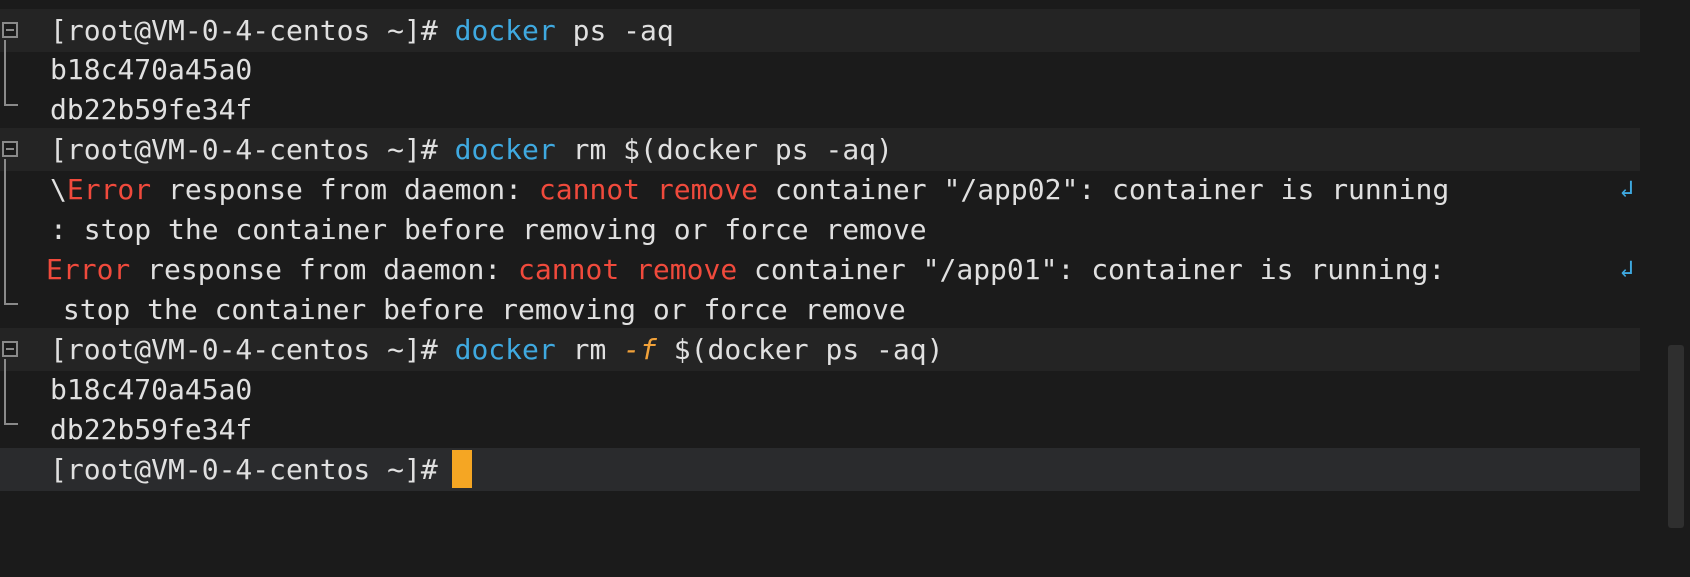 The height and width of the screenshot is (577, 1690). Describe the element at coordinates (820, 30) in the screenshot. I see `command-line: [root@VM-0-4-centos ~]# docker ps -aq` at that location.